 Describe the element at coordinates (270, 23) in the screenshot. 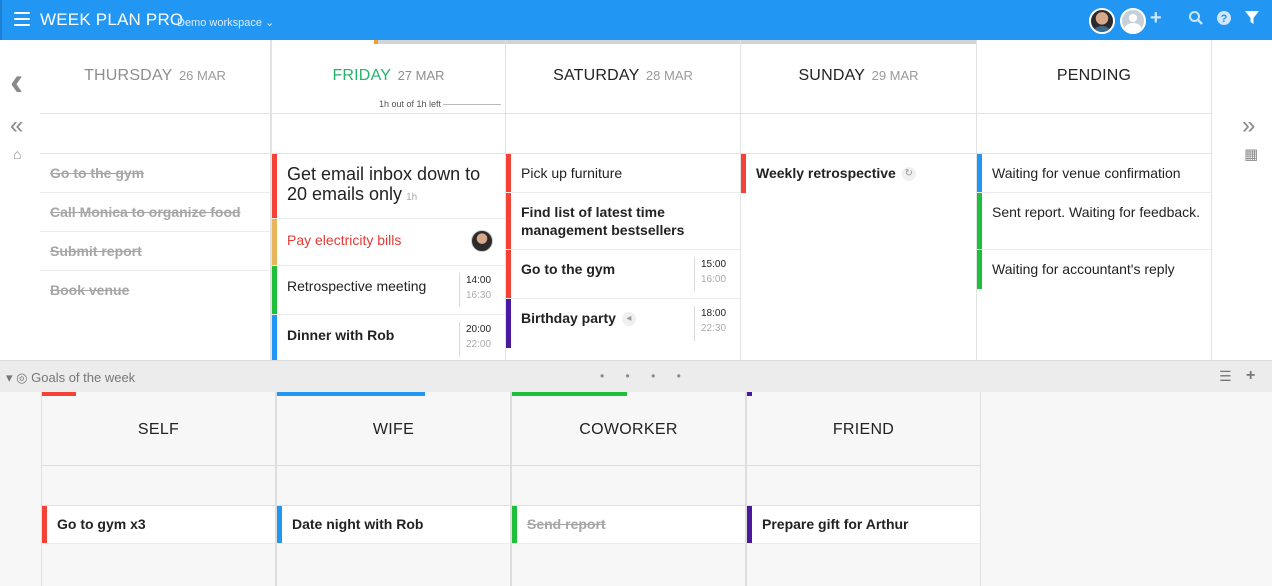

I see `chevron-down-icon: ⌄` at that location.